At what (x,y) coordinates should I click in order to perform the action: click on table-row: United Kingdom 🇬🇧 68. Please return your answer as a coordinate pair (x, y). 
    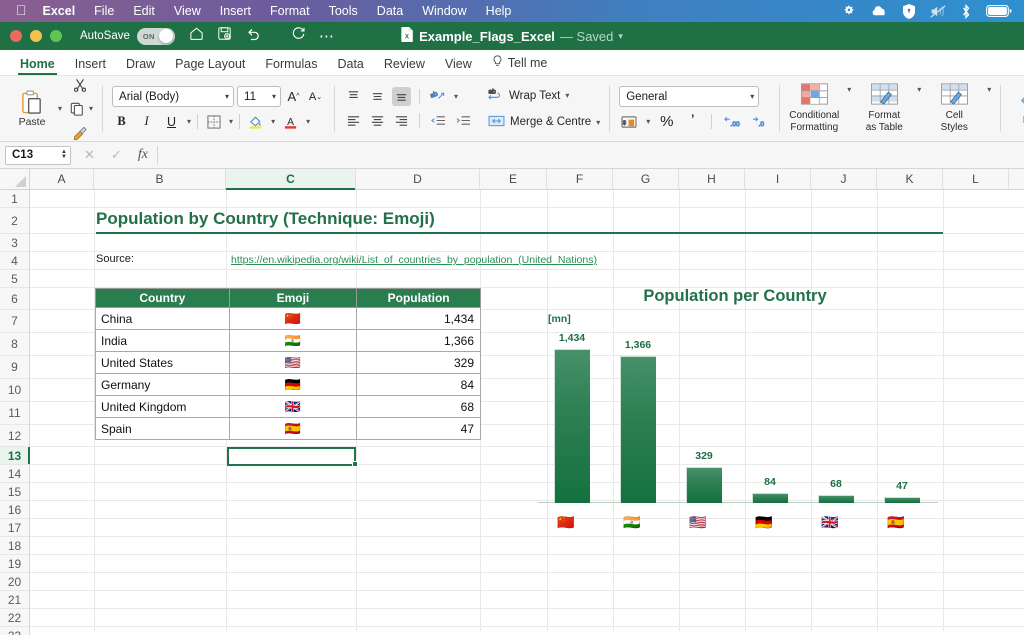
    Looking at the image, I should click on (288, 406).